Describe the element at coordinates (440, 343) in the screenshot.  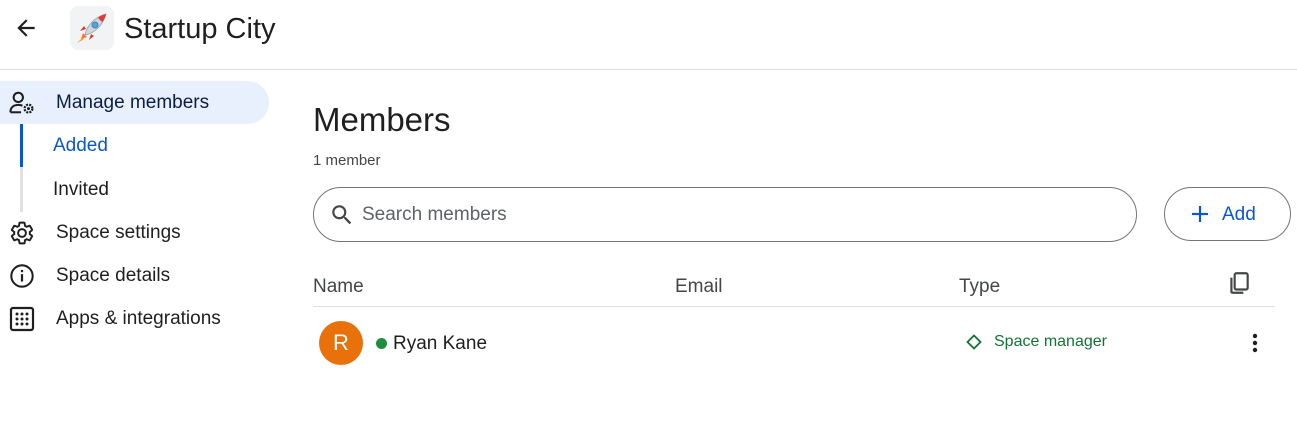
I see `member-name: Ryan Kane` at that location.